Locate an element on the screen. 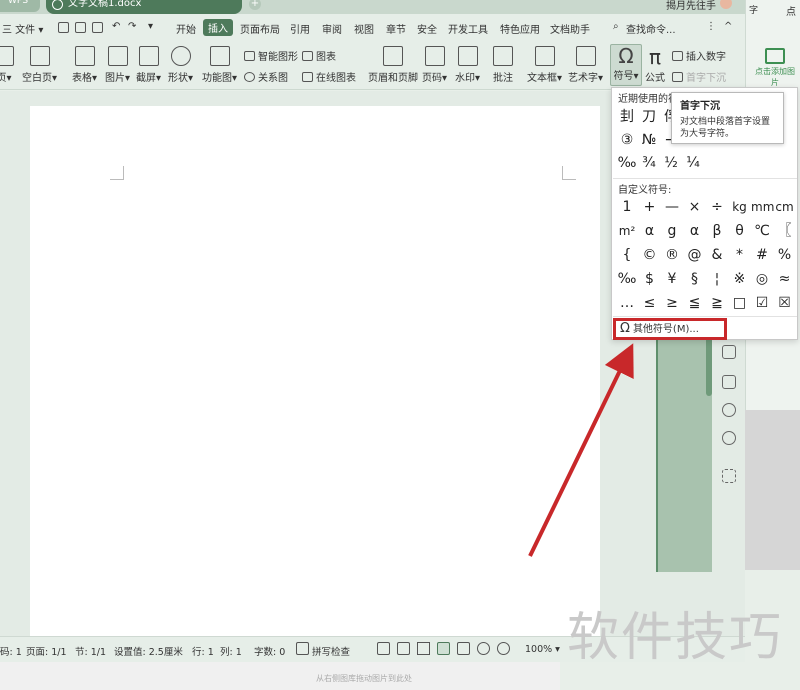 This screenshot has width=800, height=690. add-picture-button: 点击添加图片 is located at coordinates (775, 65).